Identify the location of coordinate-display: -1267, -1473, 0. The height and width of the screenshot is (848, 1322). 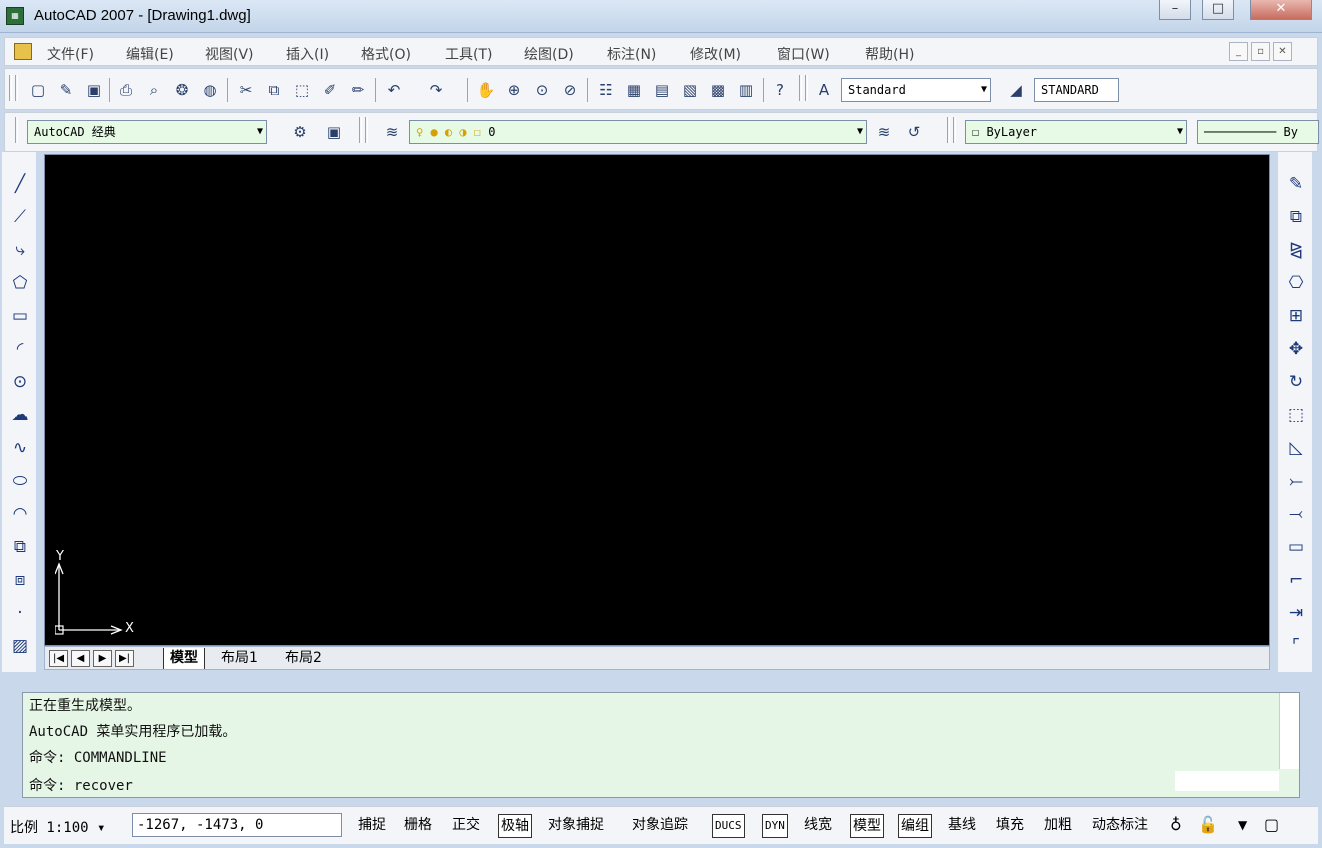
(237, 825).